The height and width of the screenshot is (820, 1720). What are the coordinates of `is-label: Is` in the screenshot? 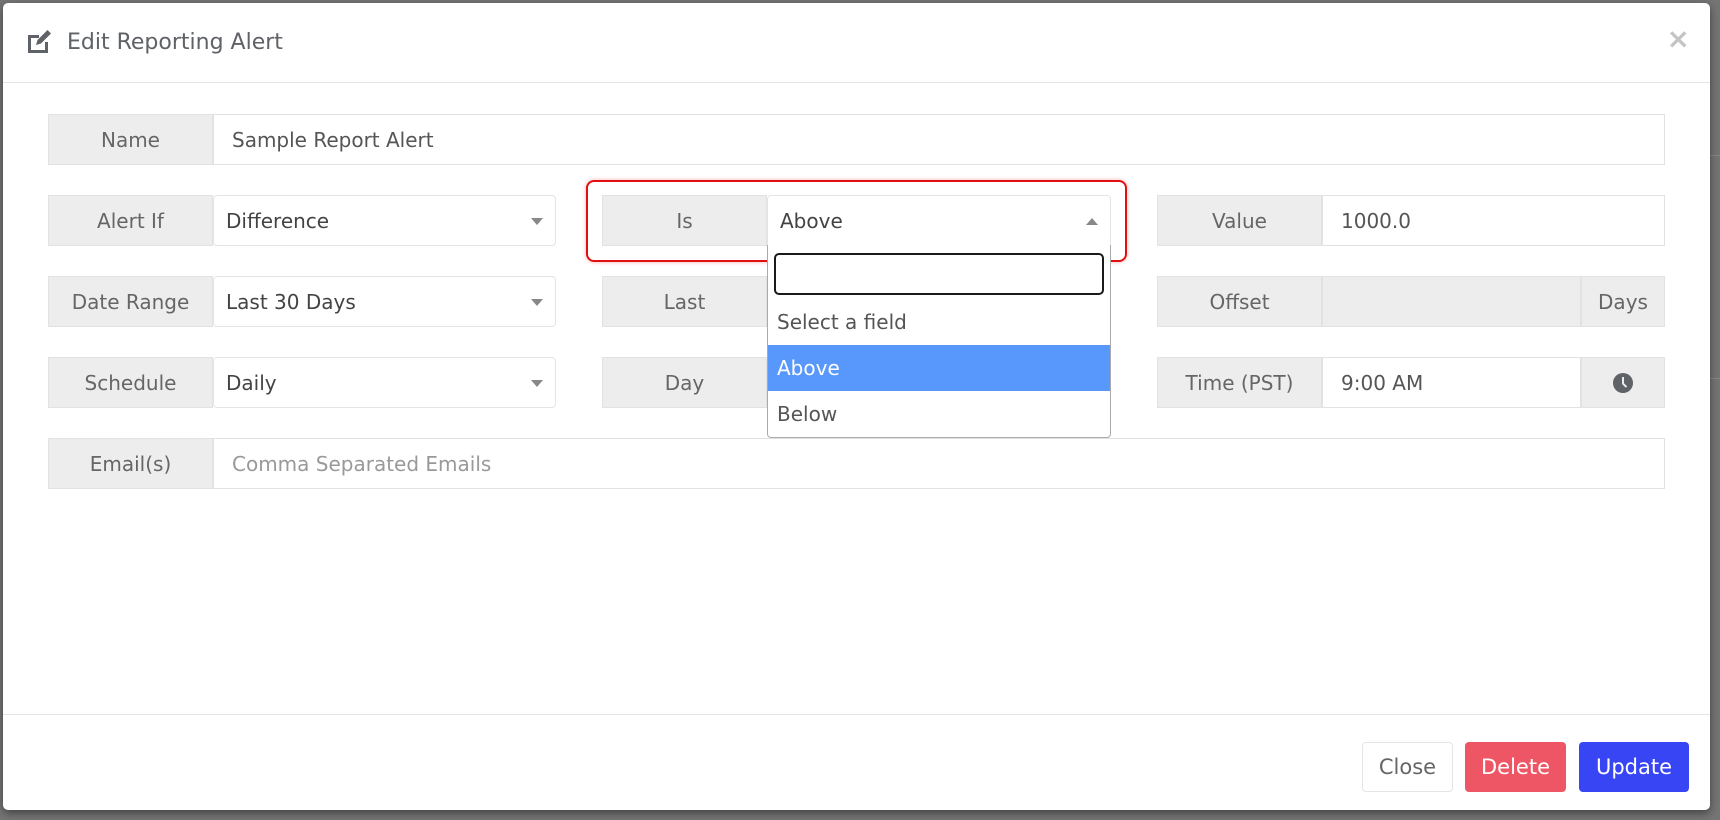 It's located at (684, 220).